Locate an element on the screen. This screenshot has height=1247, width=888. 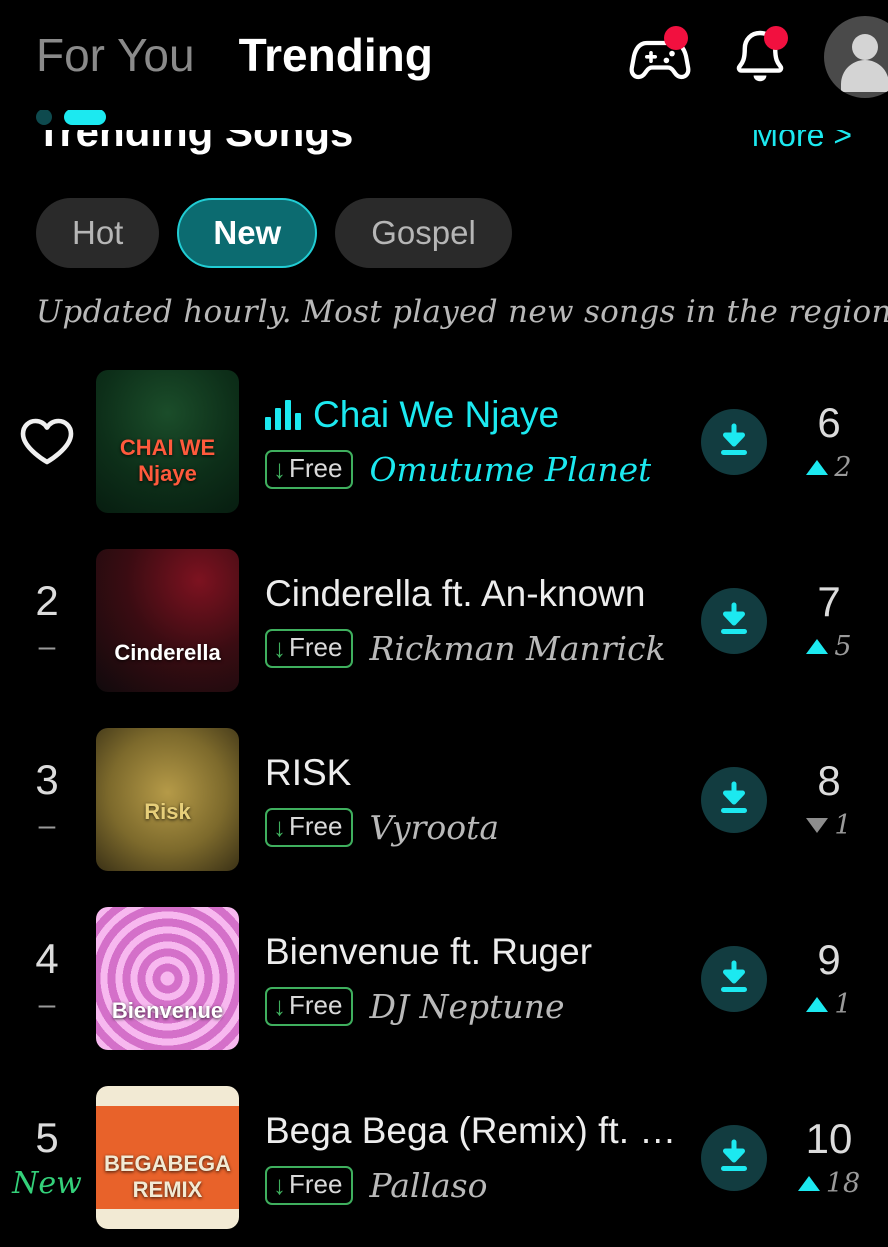
page-dot-2-active is located at coordinates (85, 117).